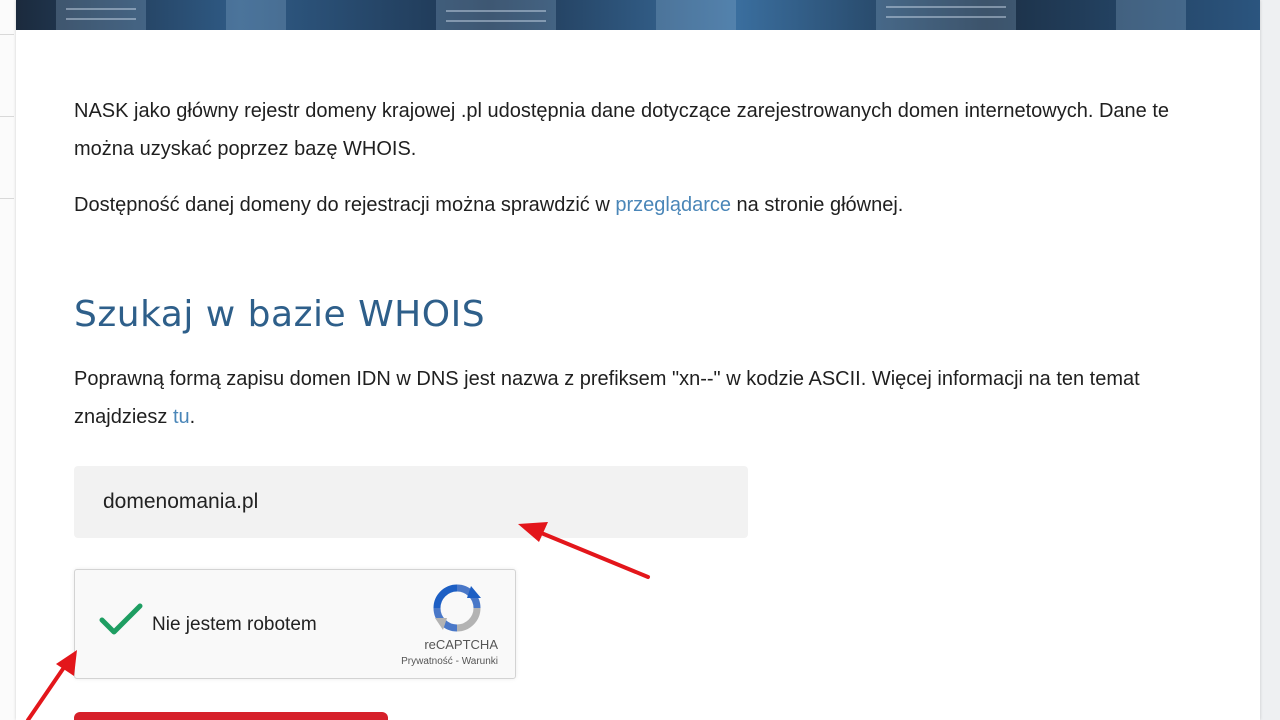 The width and height of the screenshot is (1280, 720). I want to click on whois-title: Szukaj w bazie WHOIS, so click(280, 314).